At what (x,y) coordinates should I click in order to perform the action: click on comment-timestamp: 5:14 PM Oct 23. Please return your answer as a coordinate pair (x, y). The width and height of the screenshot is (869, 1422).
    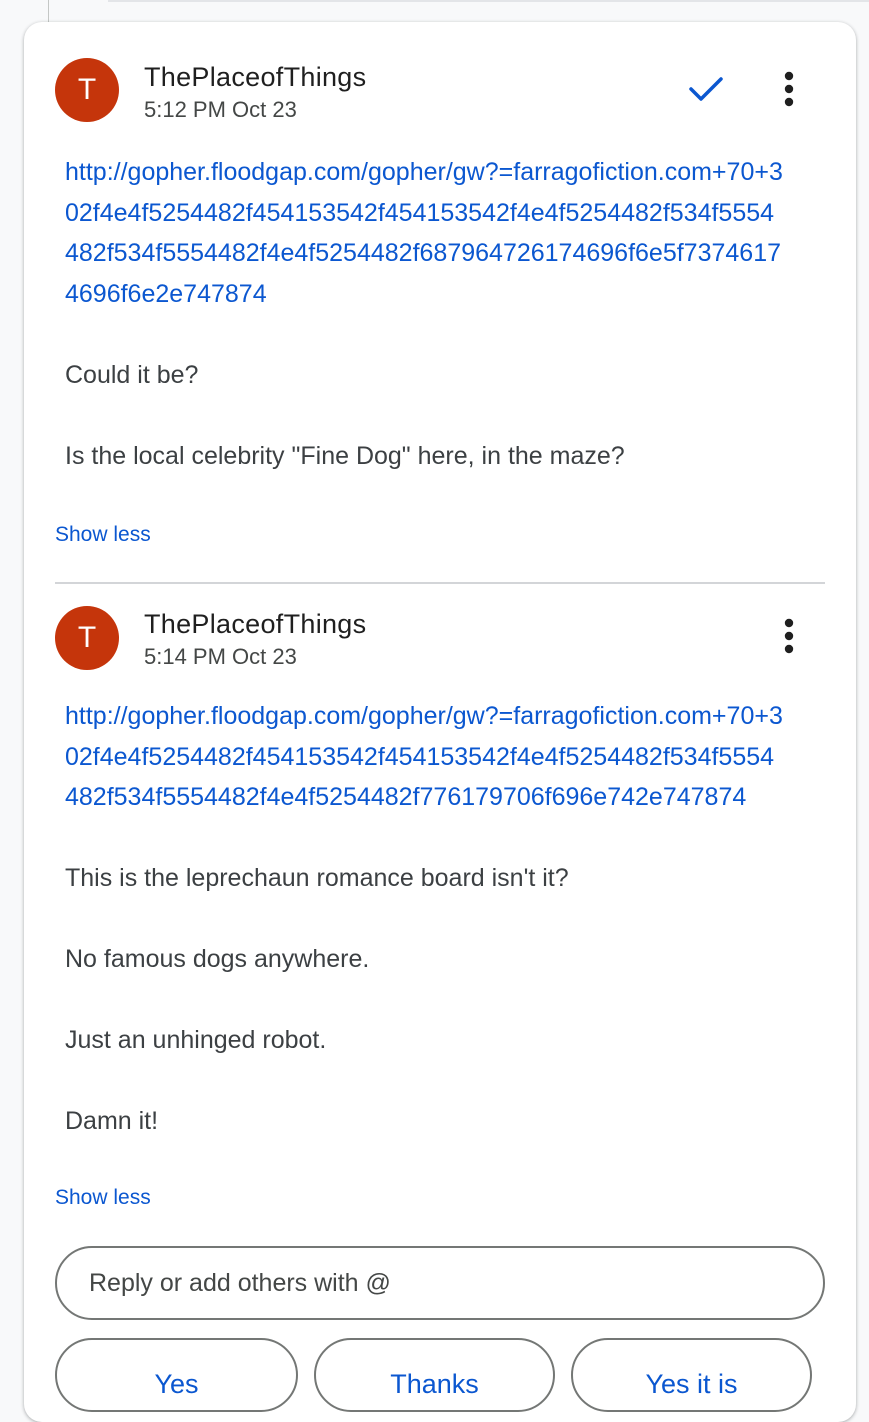
    Looking at the image, I should click on (220, 656).